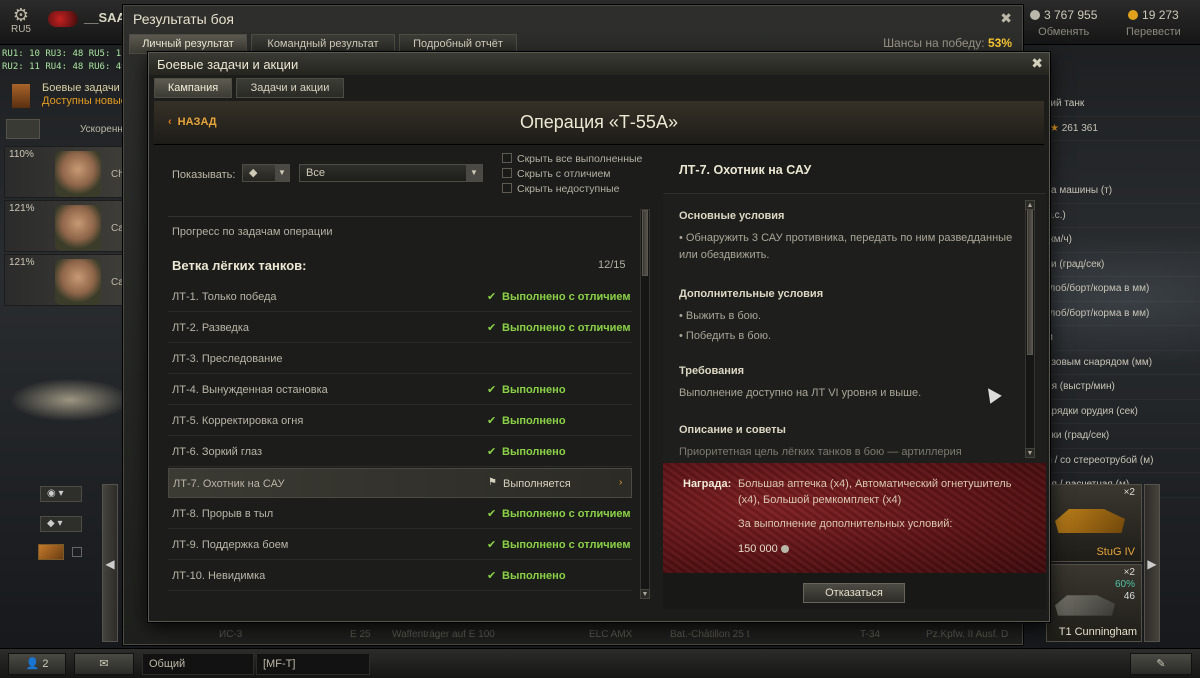  What do you see at coordinates (64, 67) in the screenshot?
I see `server-row: RU2: 11 RU4: 48 RU6: 49` at bounding box center [64, 67].